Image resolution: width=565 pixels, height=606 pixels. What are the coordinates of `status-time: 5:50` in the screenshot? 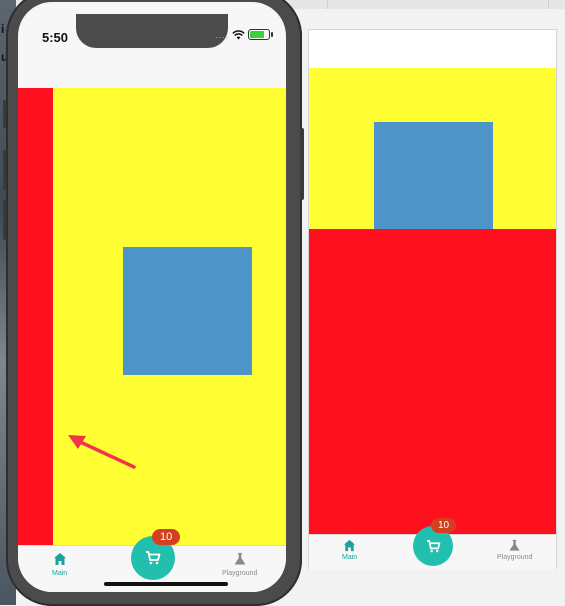 It's located at (55, 37).